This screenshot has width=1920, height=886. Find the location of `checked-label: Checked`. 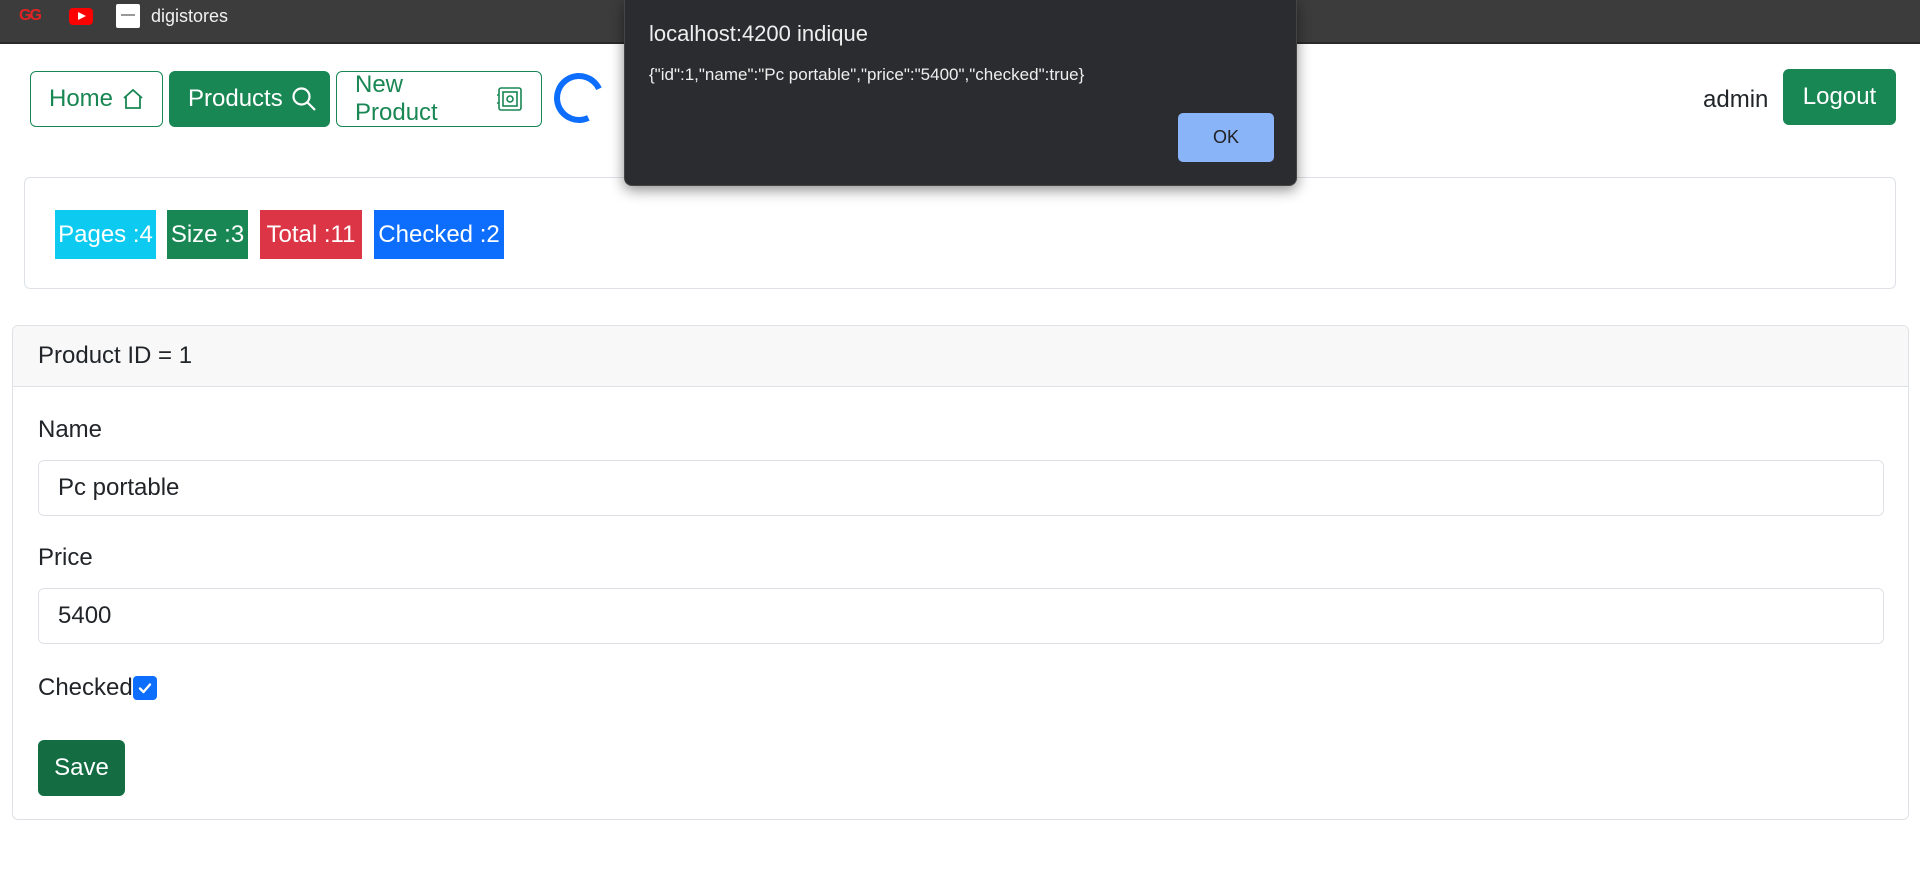

checked-label: Checked is located at coordinates (85, 687).